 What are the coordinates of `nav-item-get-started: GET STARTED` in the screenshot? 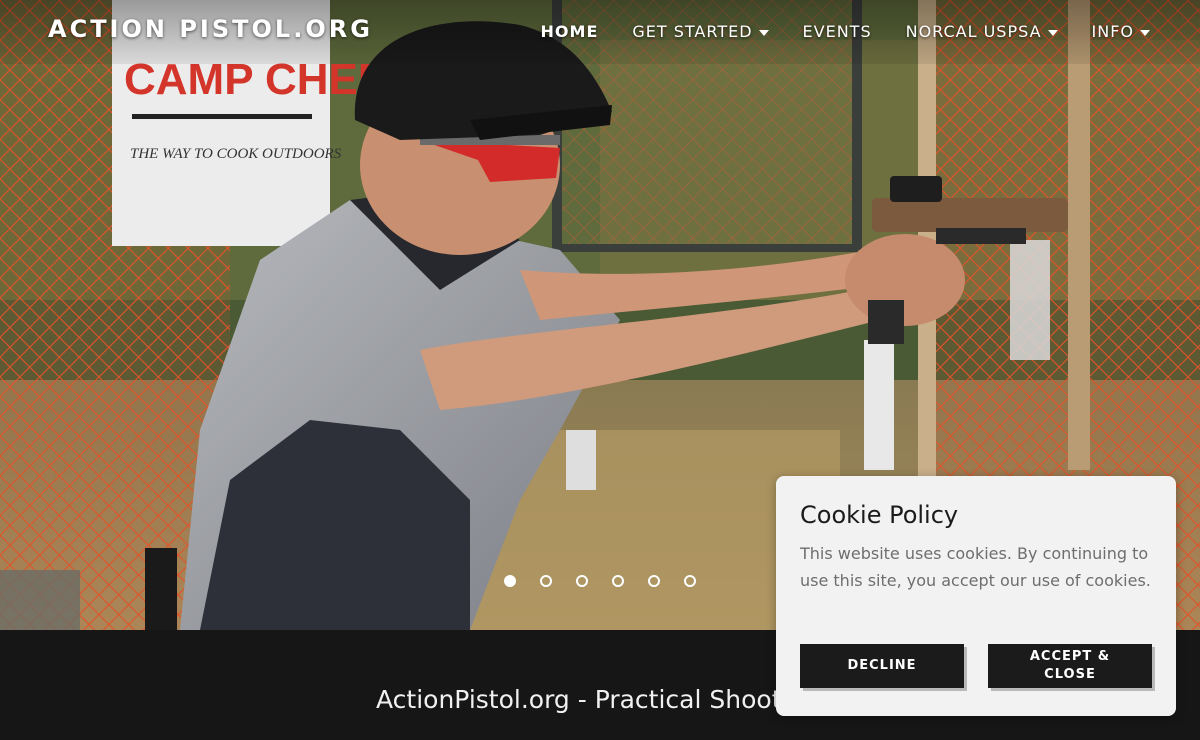 It's located at (700, 31).